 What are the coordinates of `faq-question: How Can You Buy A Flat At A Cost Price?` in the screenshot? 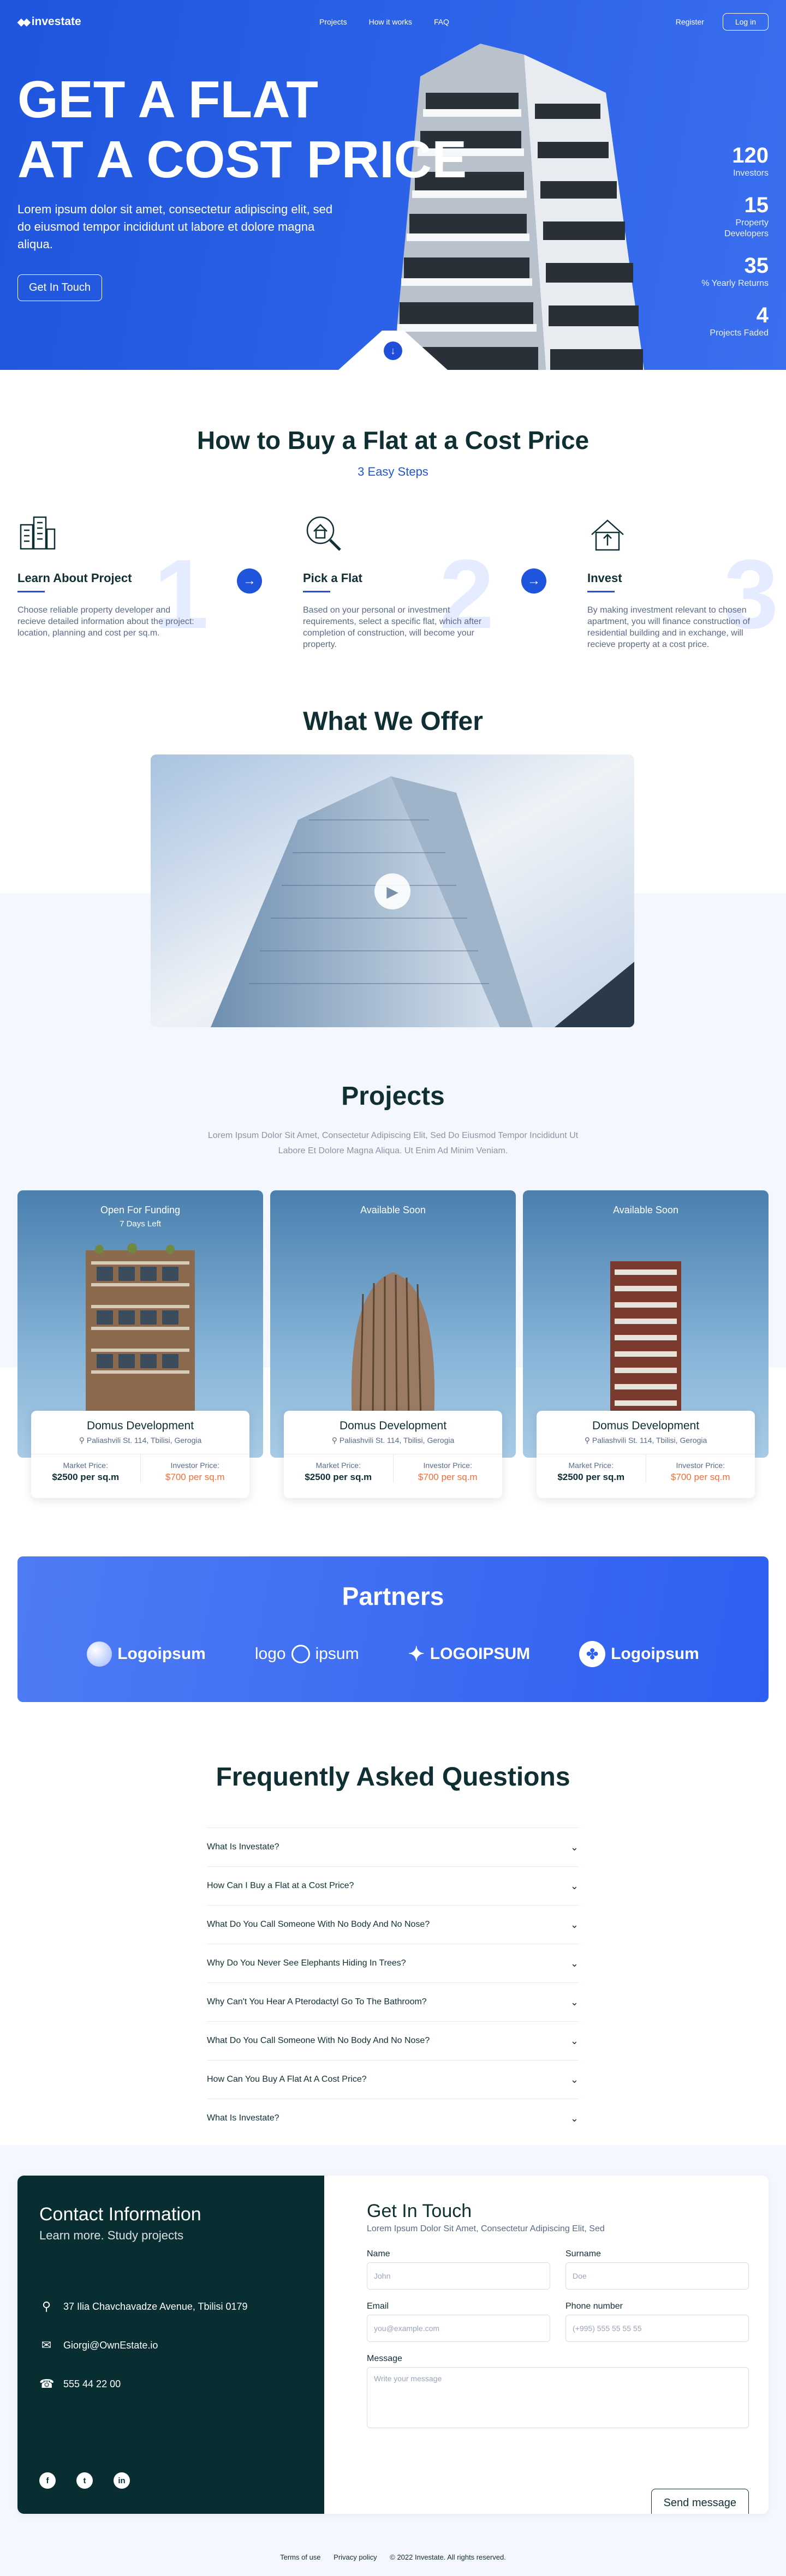 It's located at (287, 2080).